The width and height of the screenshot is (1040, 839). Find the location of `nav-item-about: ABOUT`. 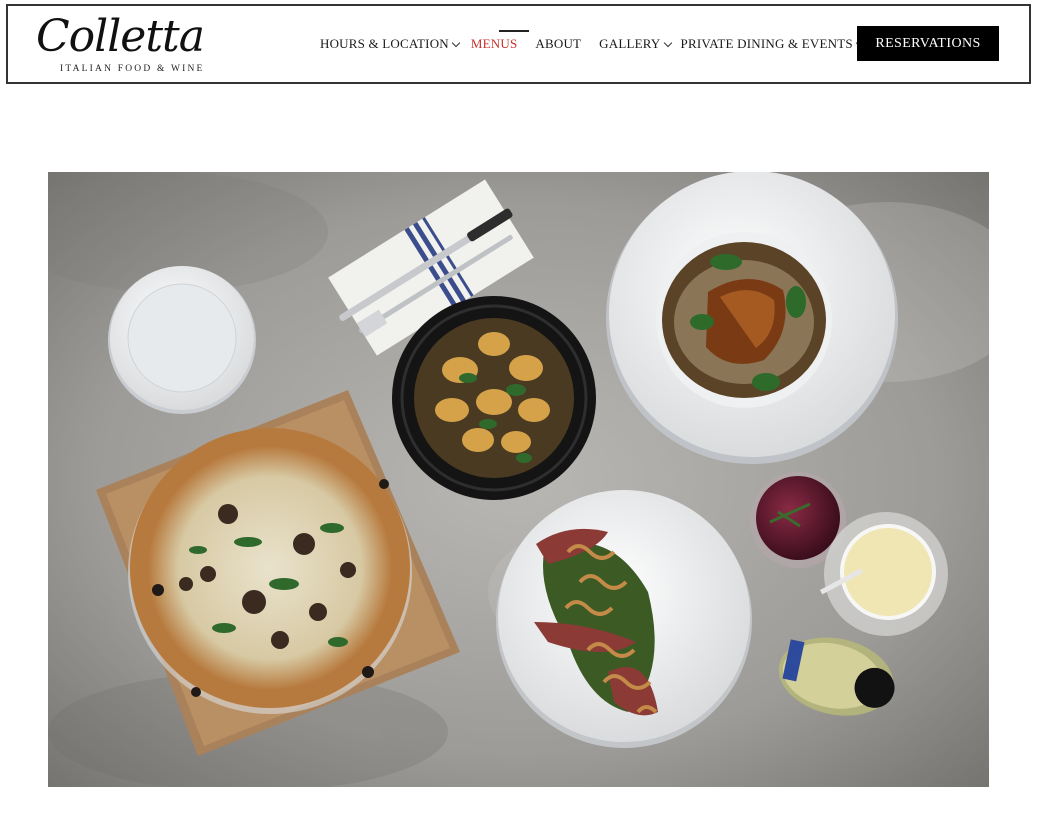

nav-item-about: ABOUT is located at coordinates (558, 44).